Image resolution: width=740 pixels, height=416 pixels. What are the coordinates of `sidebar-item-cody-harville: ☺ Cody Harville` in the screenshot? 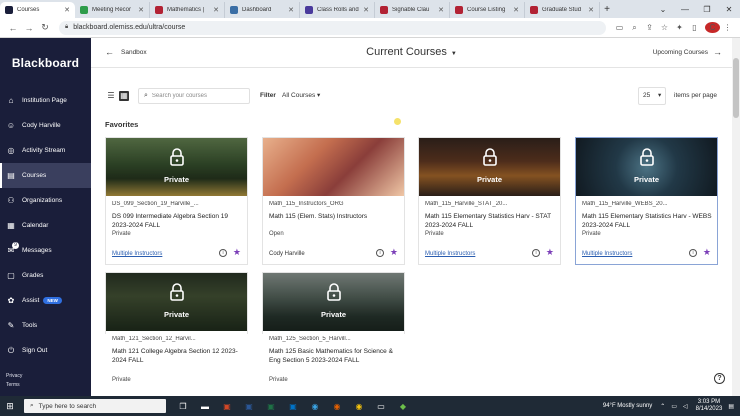 It's located at (45, 125).